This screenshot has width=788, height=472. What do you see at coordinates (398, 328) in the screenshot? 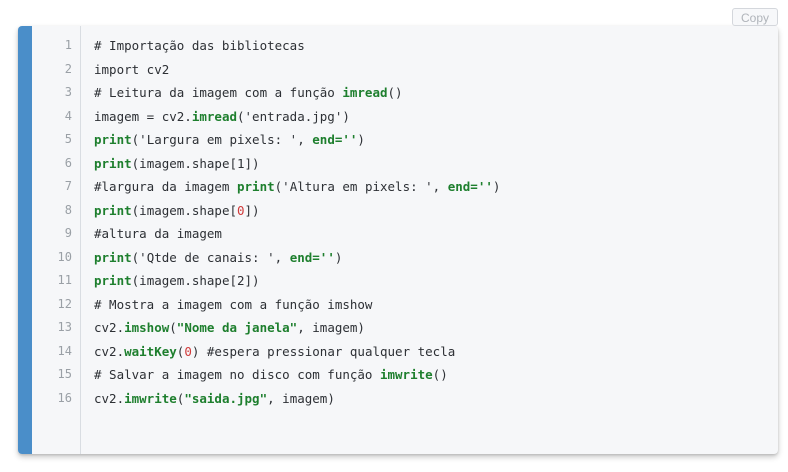
I see `code-line: 13 cv2.imshow("Nome da janela", imagem)` at bounding box center [398, 328].